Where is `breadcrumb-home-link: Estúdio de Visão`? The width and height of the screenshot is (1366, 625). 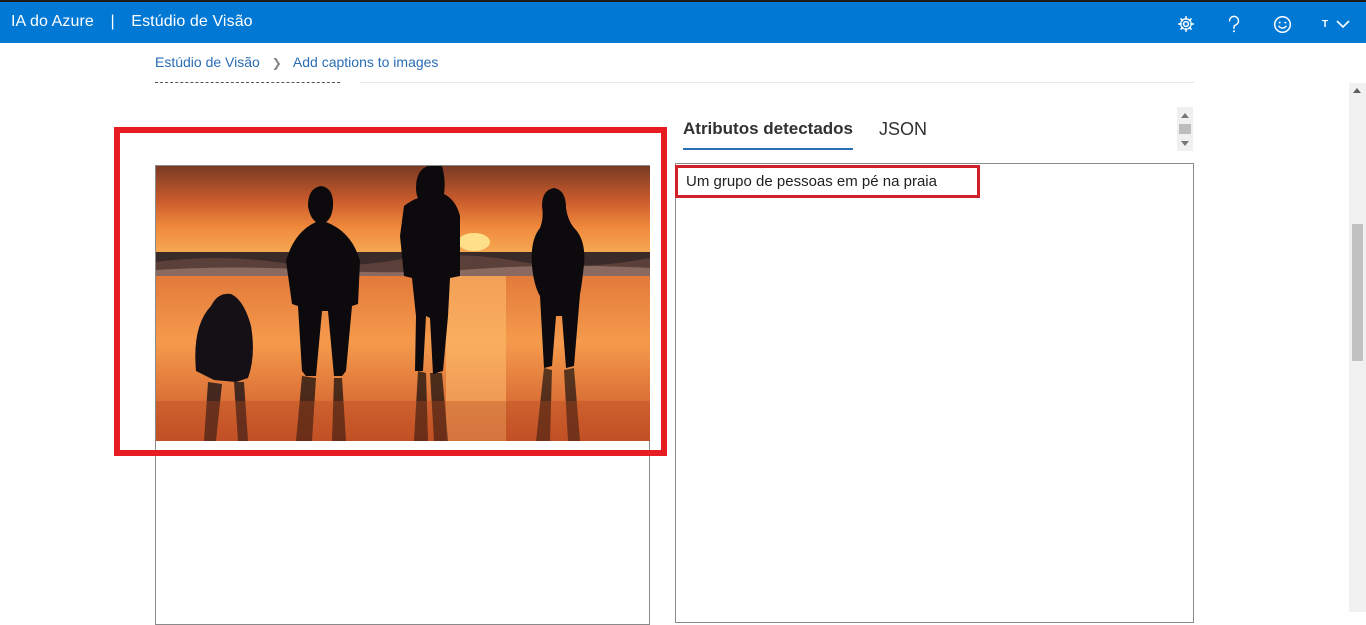 breadcrumb-home-link: Estúdio de Visão is located at coordinates (207, 62).